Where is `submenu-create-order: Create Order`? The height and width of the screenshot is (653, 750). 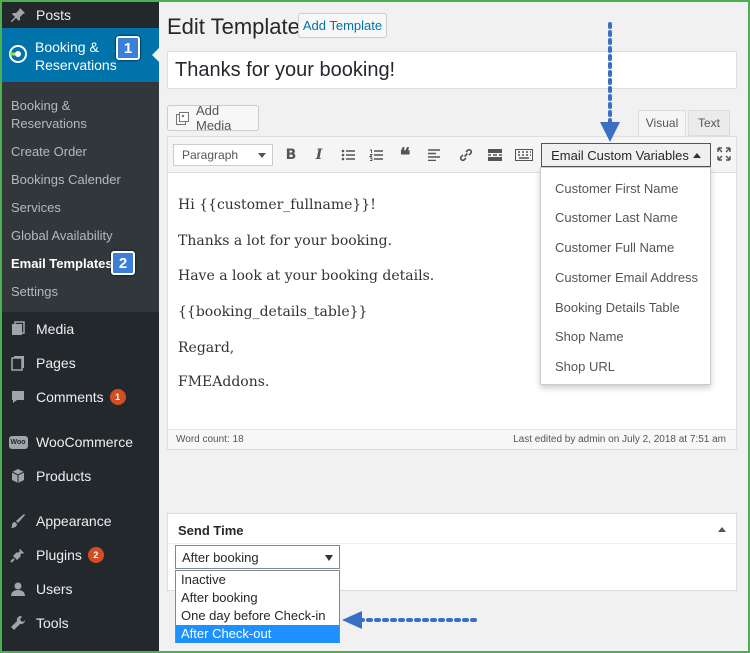
submenu-create-order: Create Order is located at coordinates (49, 151).